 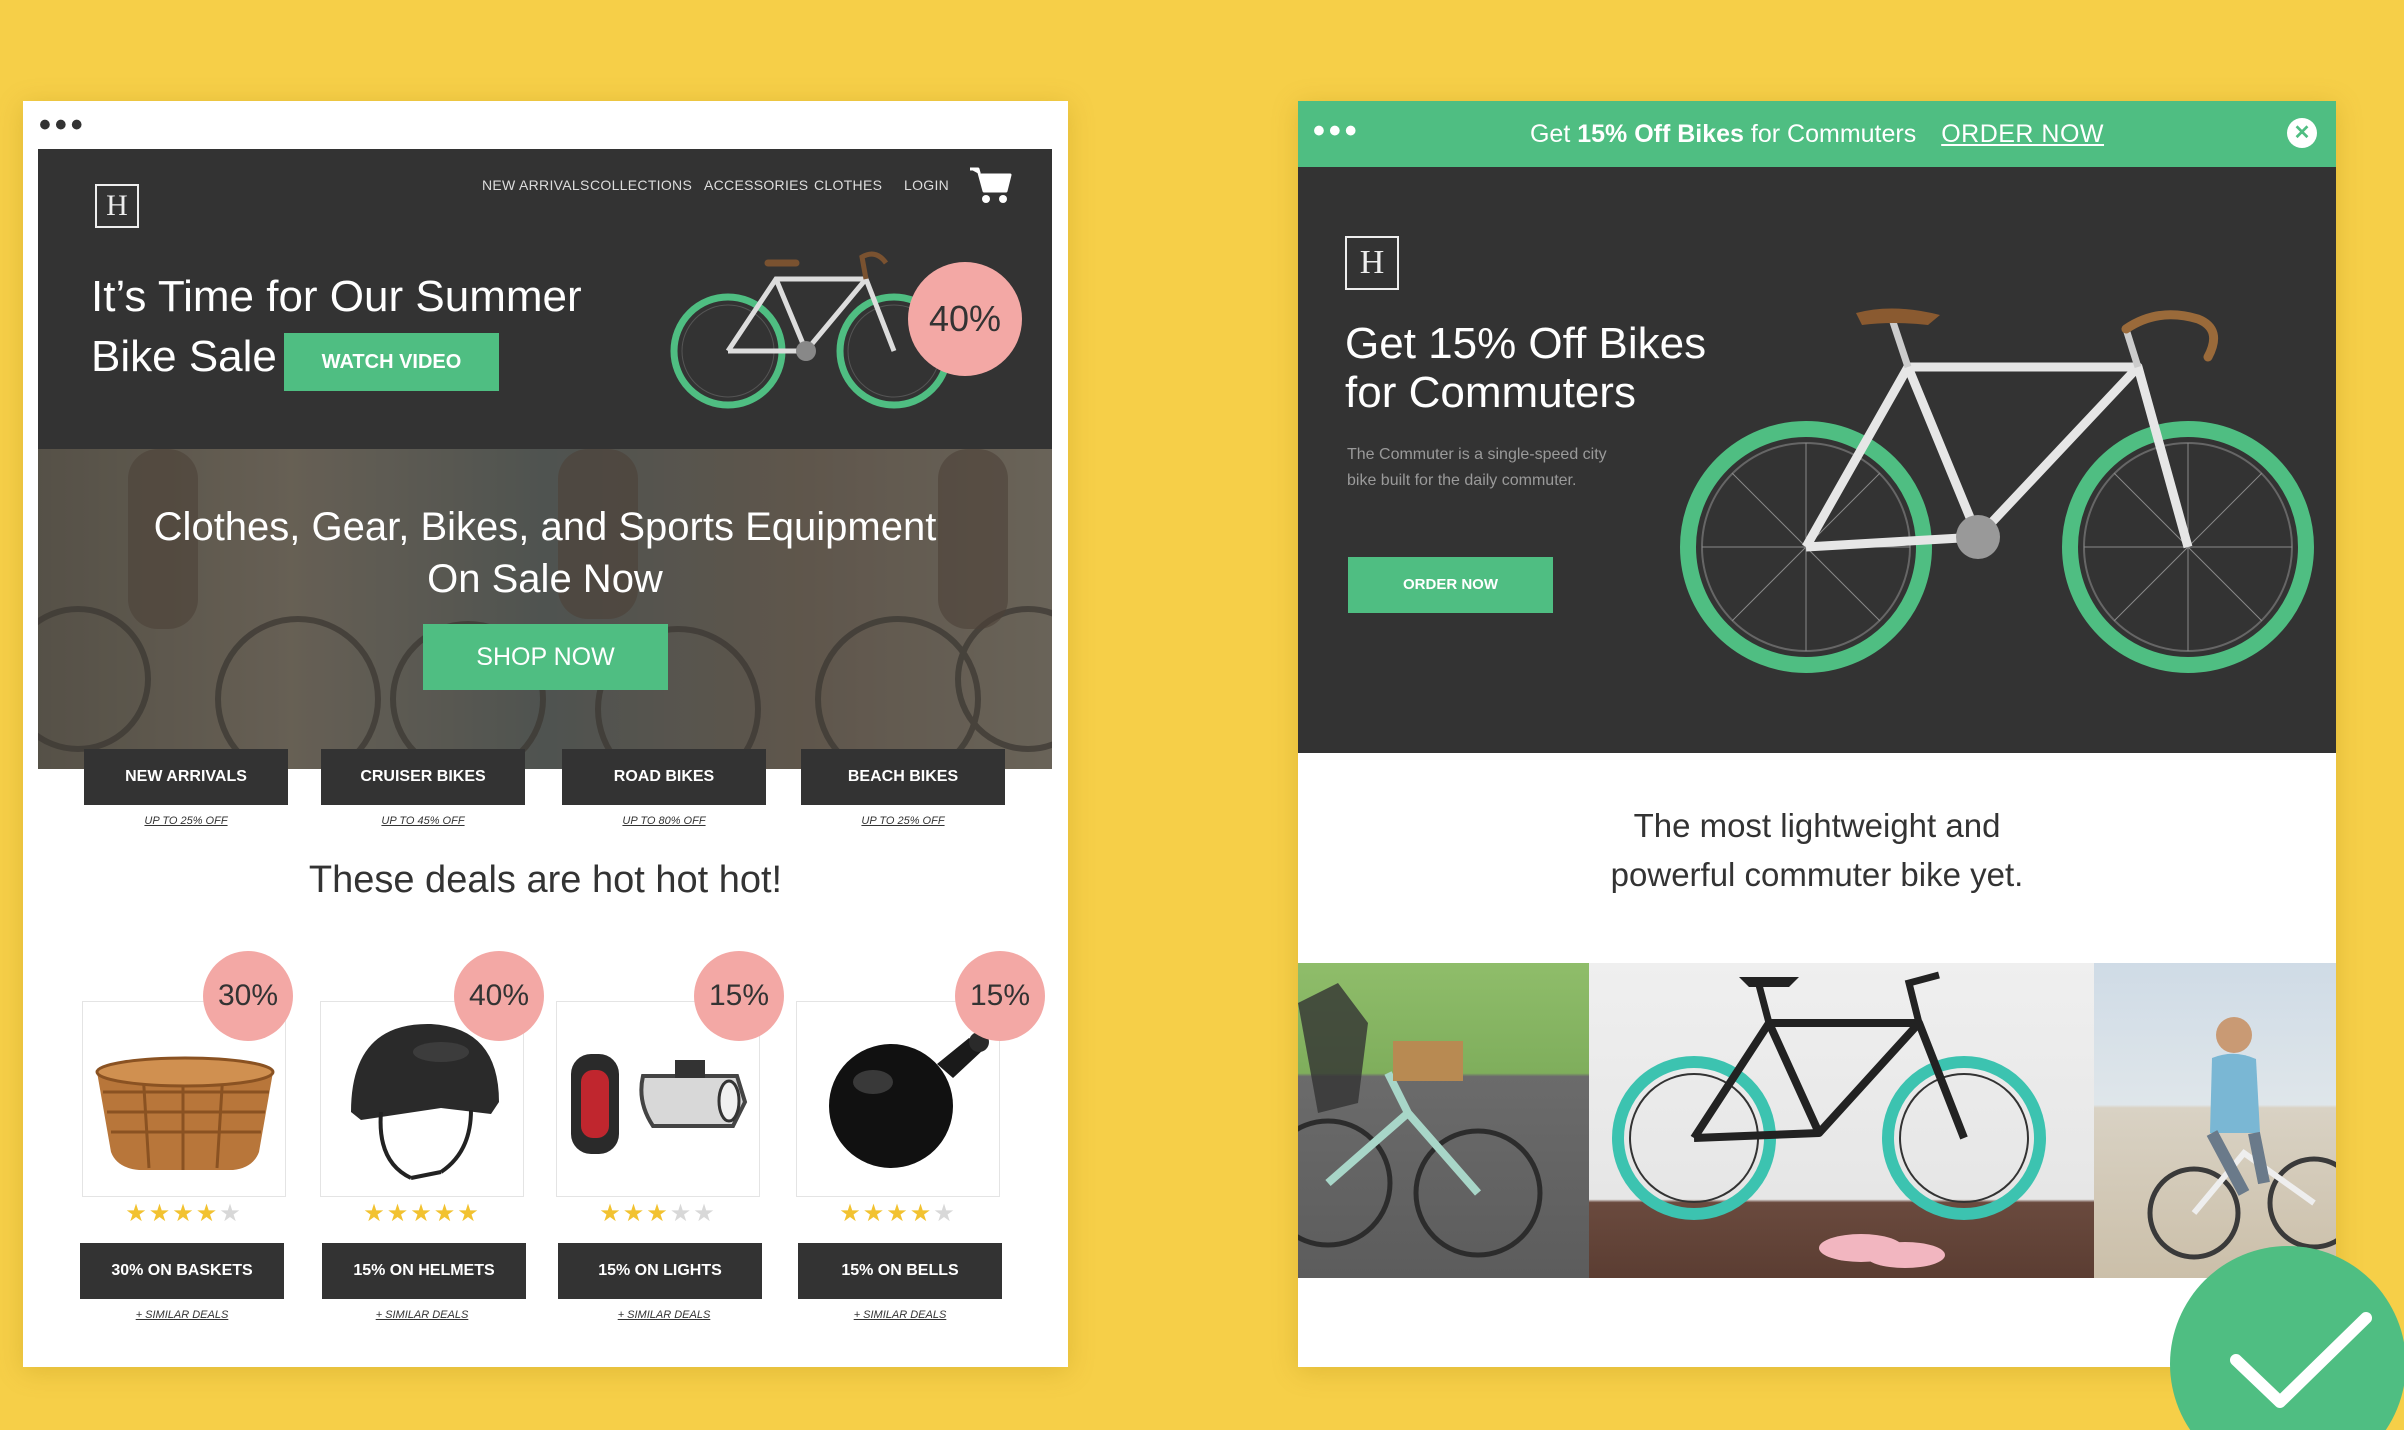 I want to click on woman-cycling-photo, so click(x=1443, y=1120).